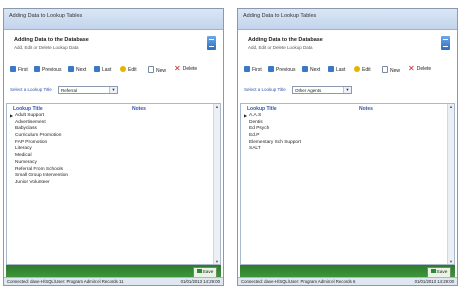  I want to click on table-row: ▶ Adult Support, so click(39, 116).